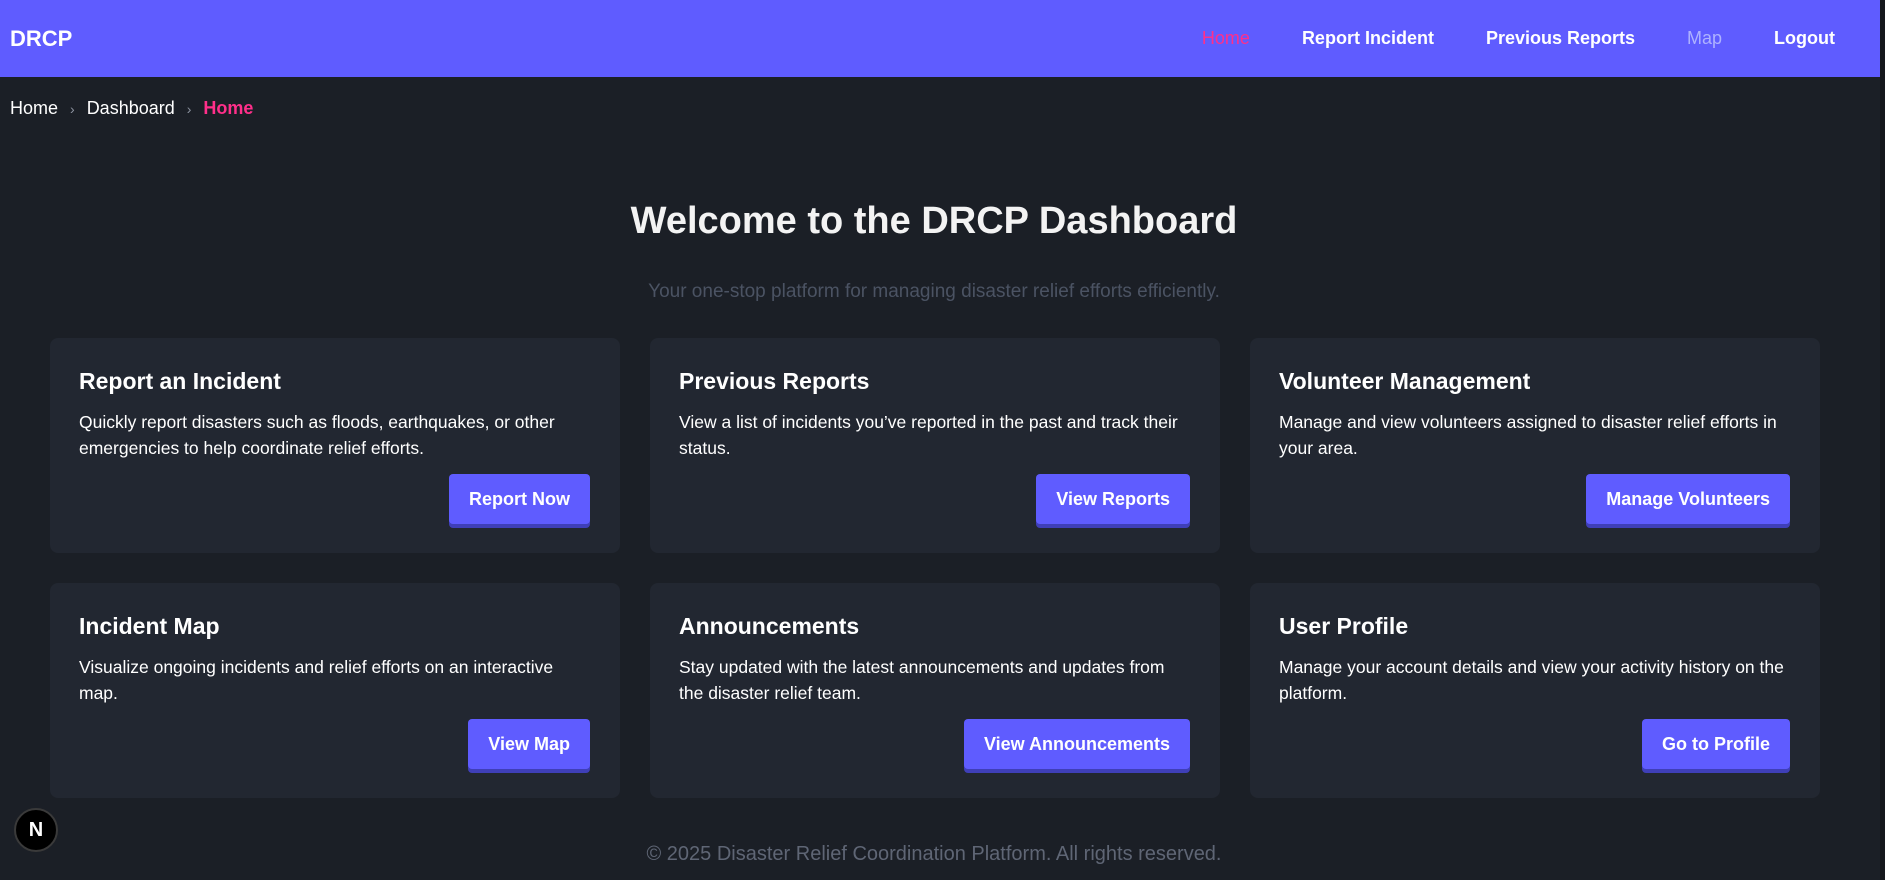  What do you see at coordinates (228, 108) in the screenshot?
I see `breadcrumb-current: Home` at bounding box center [228, 108].